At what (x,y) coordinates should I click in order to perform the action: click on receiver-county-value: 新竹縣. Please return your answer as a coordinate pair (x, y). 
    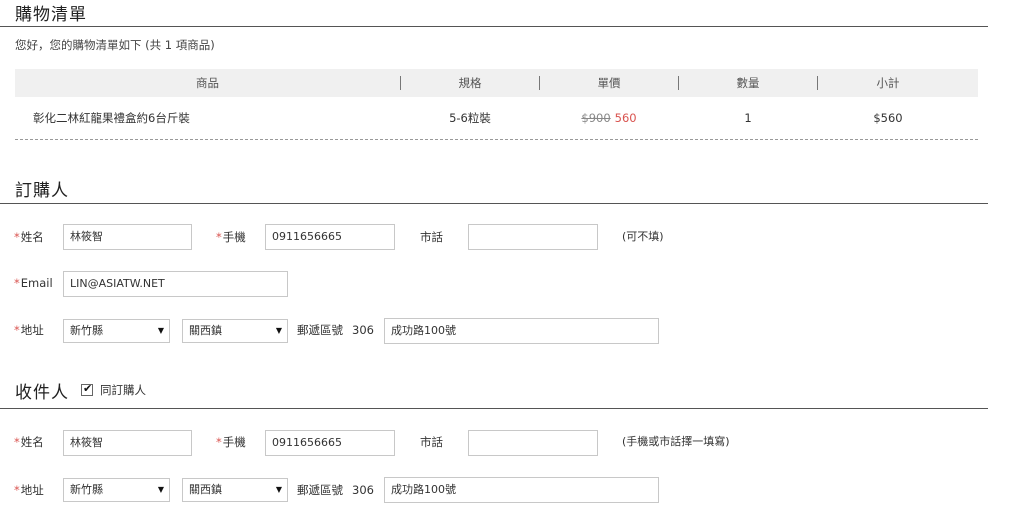
    Looking at the image, I should click on (86, 489).